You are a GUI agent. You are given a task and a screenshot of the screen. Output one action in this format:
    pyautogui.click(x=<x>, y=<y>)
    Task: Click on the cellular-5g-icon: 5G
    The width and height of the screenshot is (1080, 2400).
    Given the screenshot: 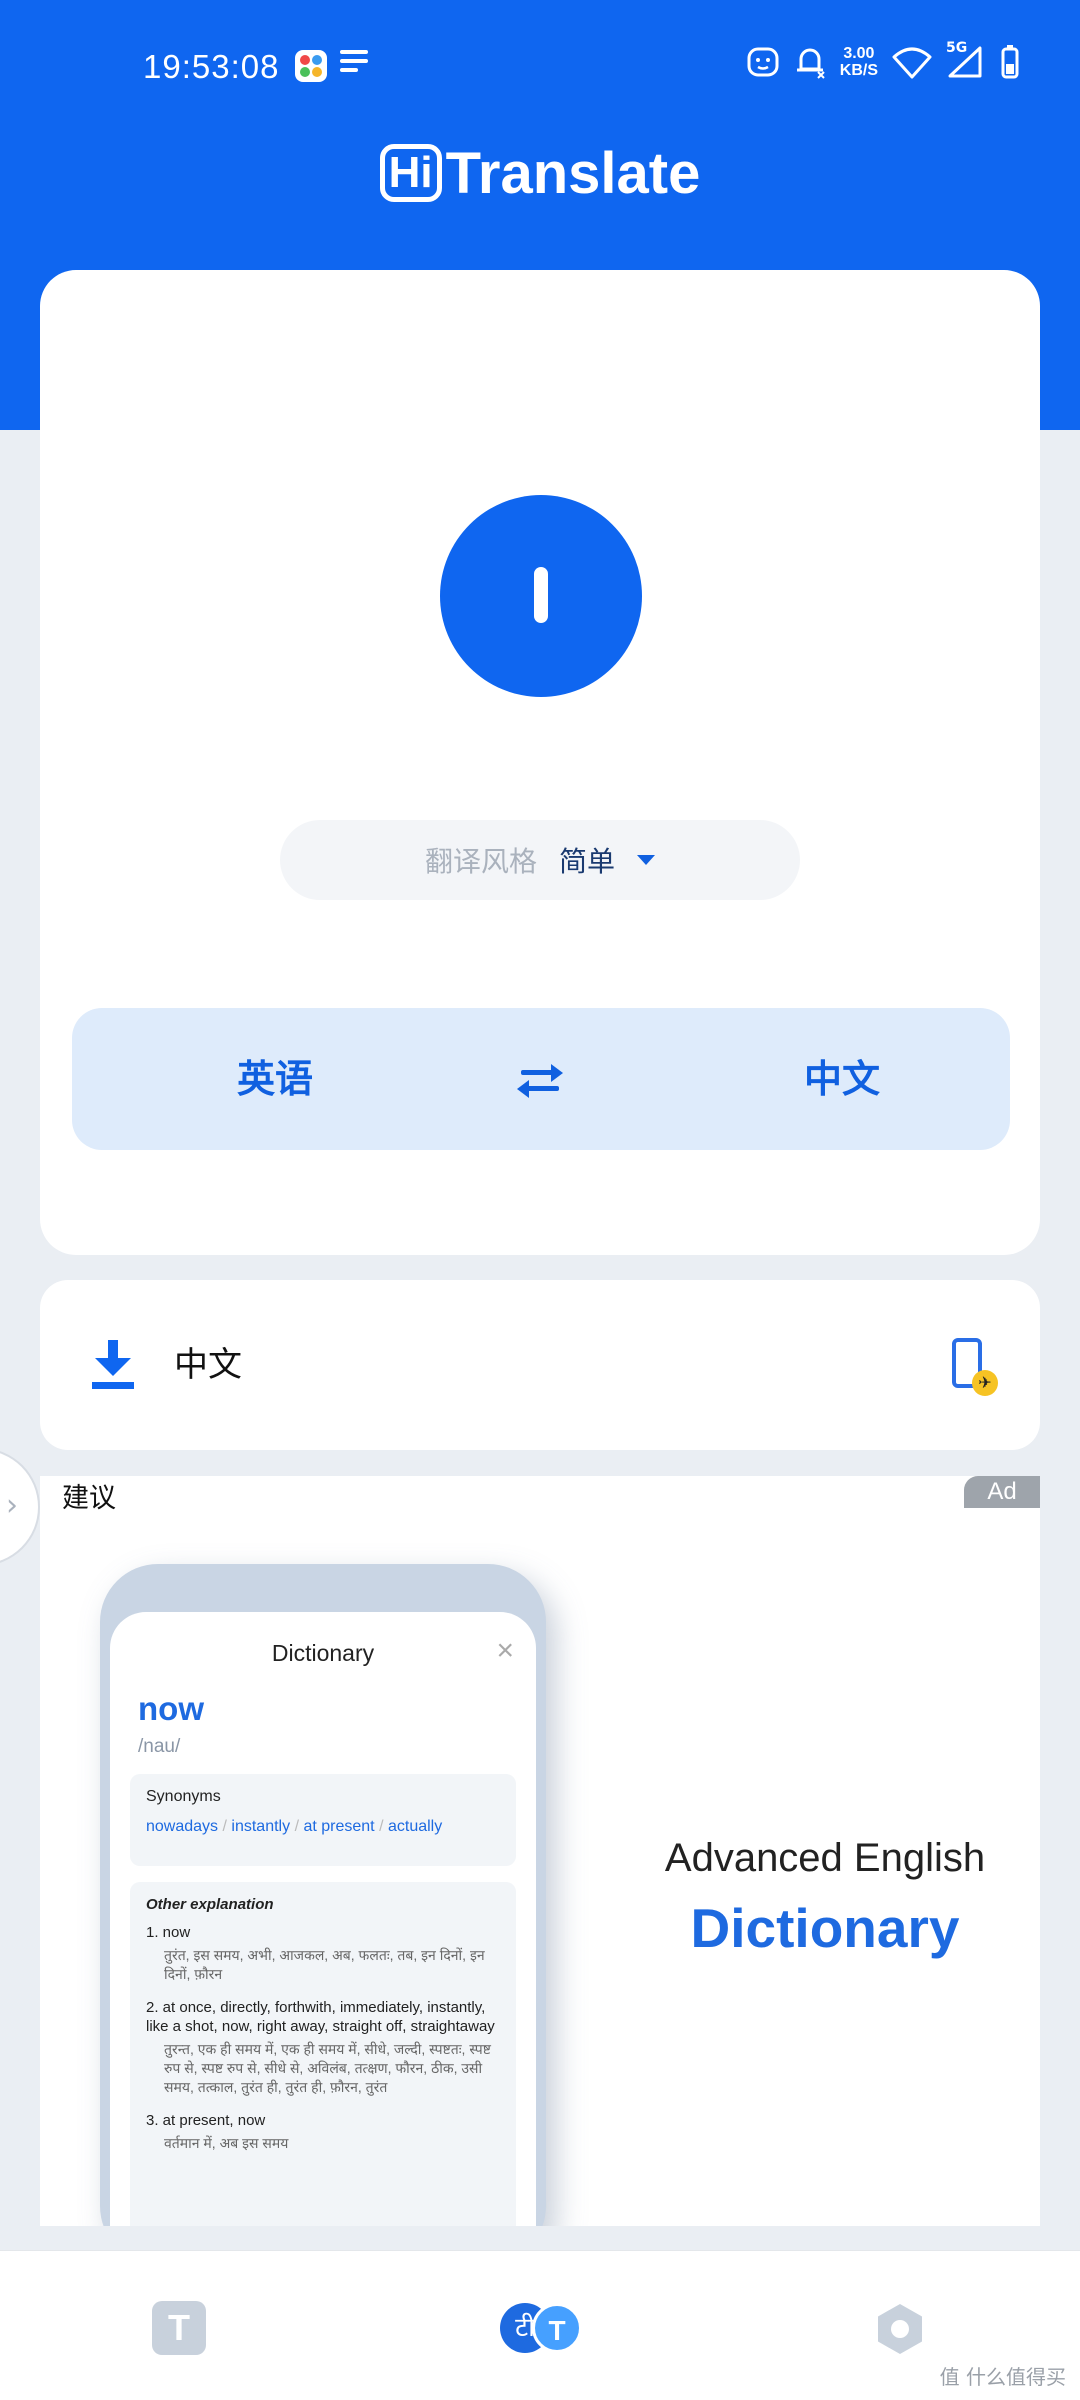 What is the action you would take?
    pyautogui.click(x=966, y=60)
    